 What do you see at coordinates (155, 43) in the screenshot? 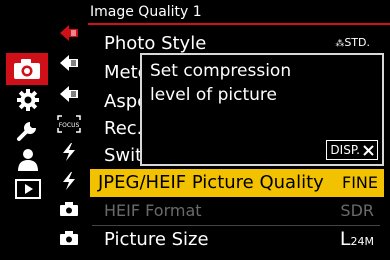
I see `menu-item-label: Photo Style` at bounding box center [155, 43].